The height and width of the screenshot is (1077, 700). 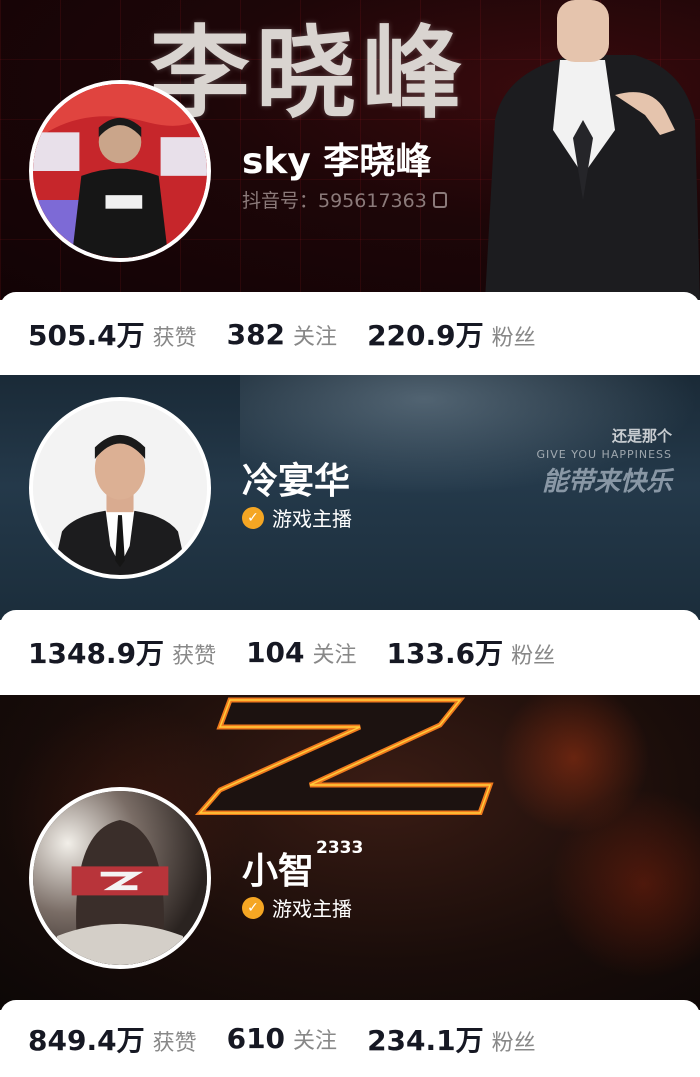 I want to click on stat-followers: 133.6万 粉丝, so click(x=471, y=652).